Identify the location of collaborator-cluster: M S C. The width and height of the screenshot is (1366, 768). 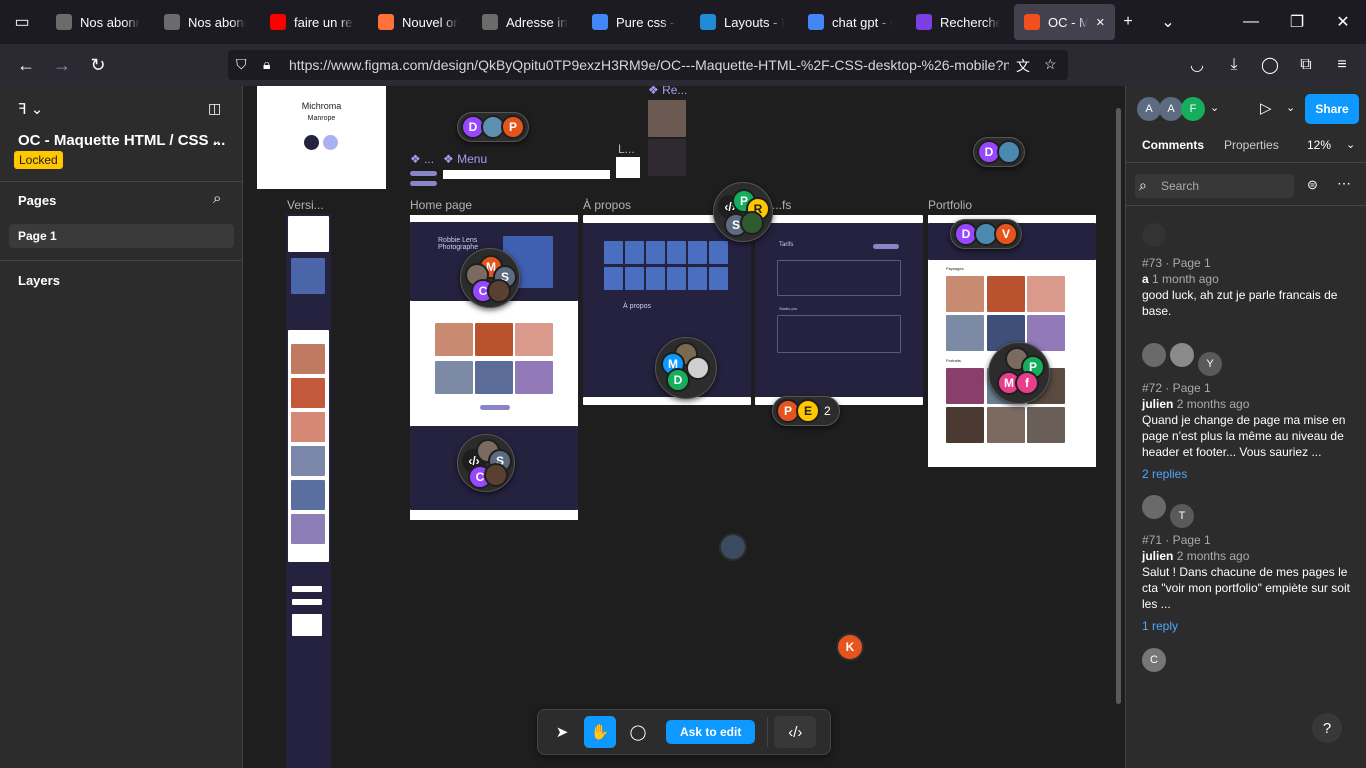
(490, 278).